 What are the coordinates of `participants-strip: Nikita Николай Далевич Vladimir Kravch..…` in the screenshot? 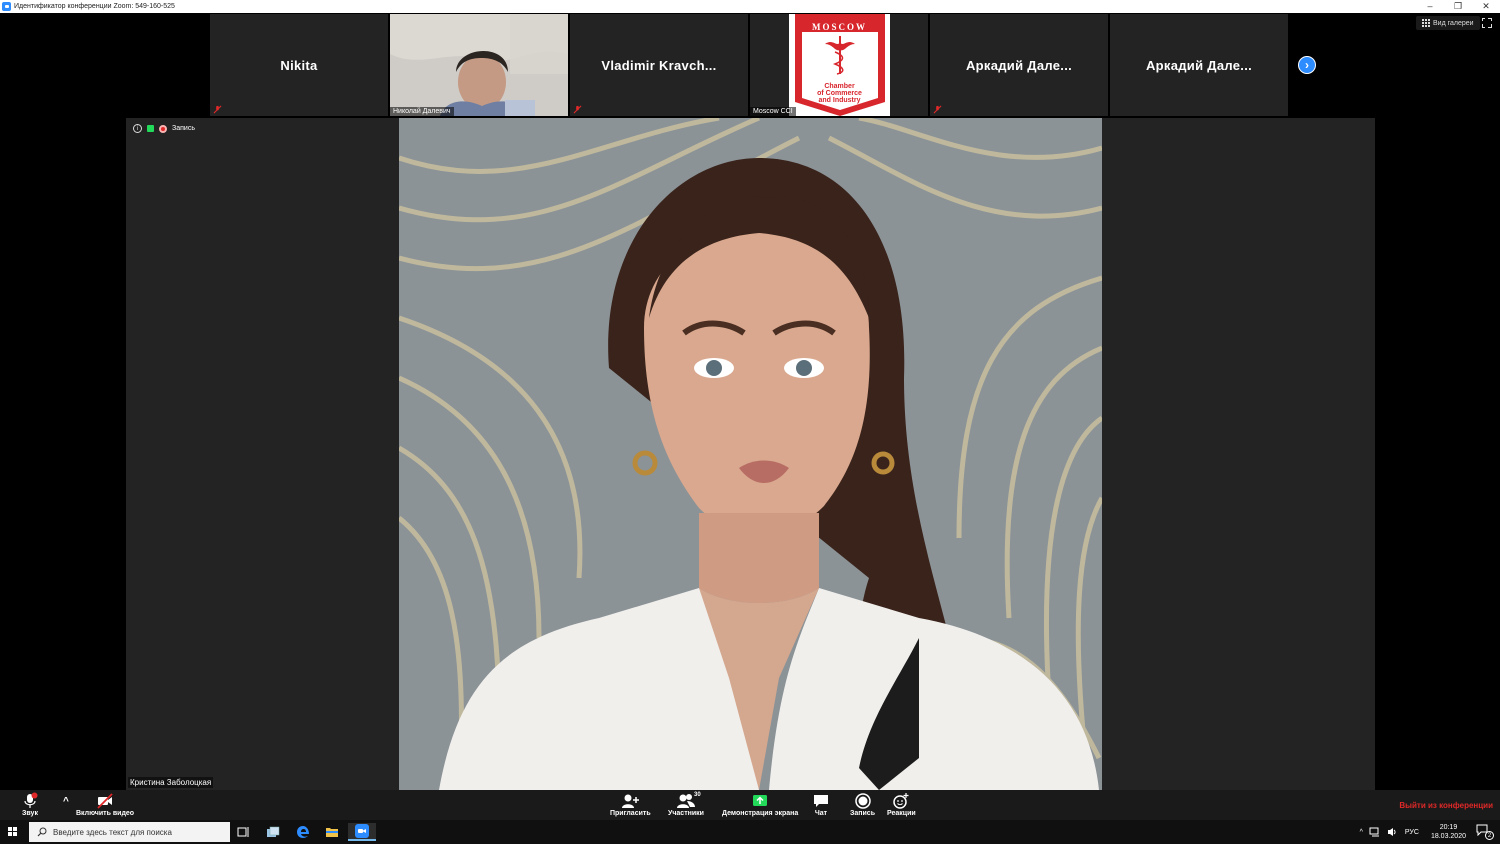 It's located at (750, 65).